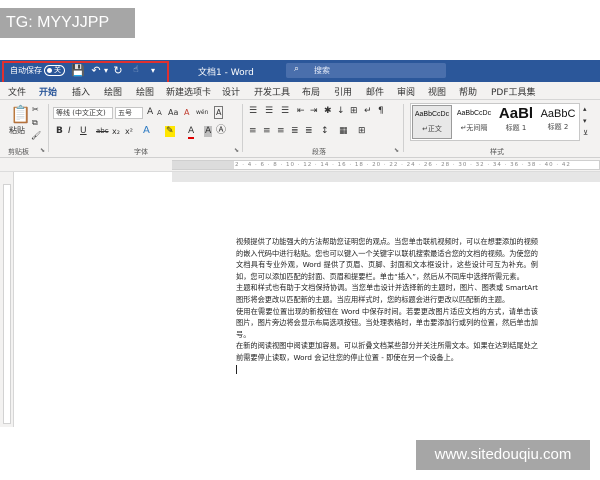 This screenshot has height=480, width=600. I want to click on show-marks-icon: ¶, so click(381, 111).